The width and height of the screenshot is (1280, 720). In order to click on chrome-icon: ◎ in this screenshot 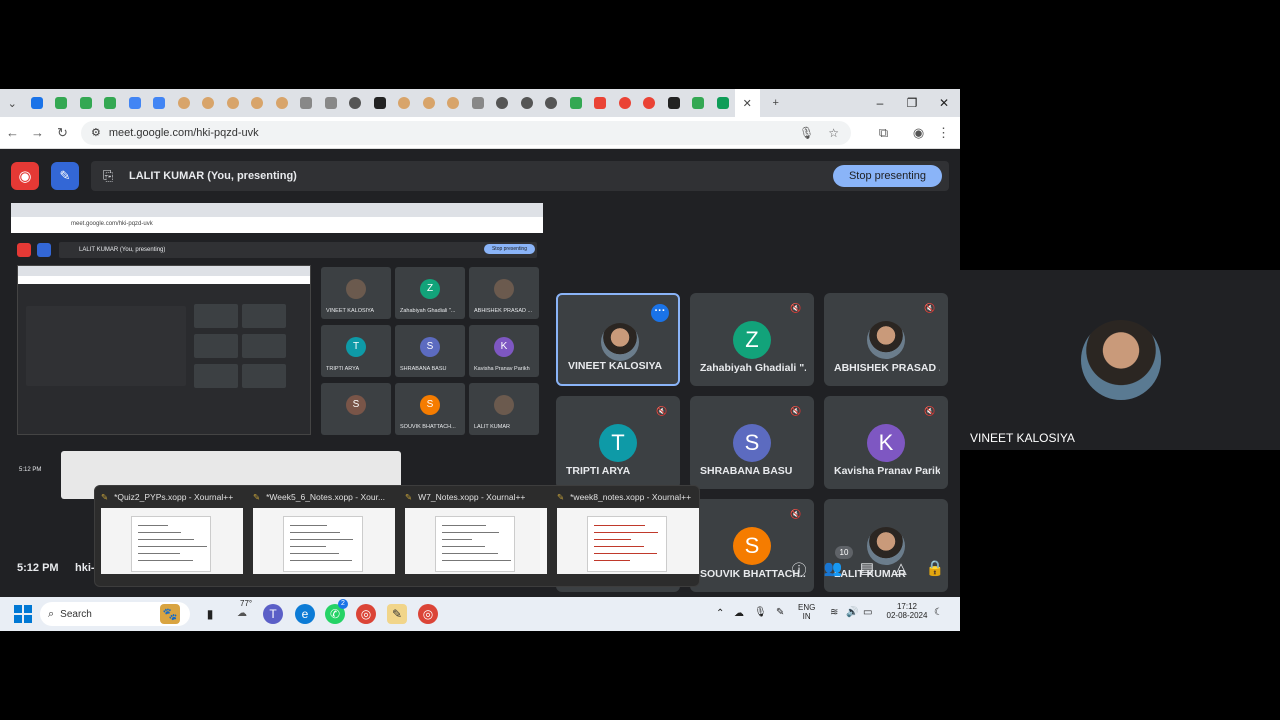, I will do `click(366, 614)`.